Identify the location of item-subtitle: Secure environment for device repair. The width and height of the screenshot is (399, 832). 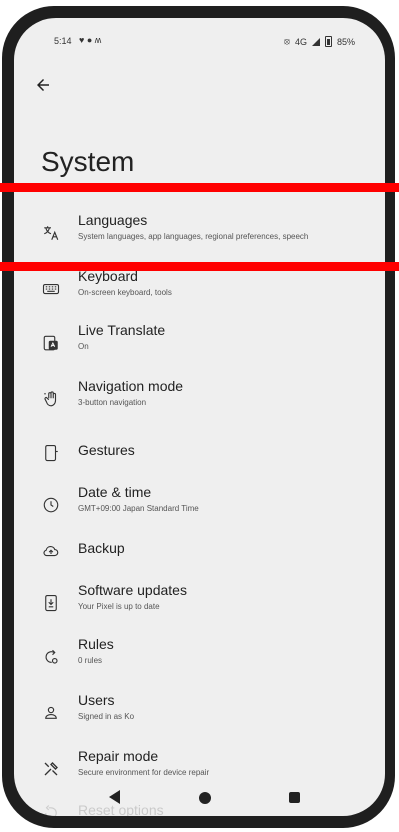
(144, 772).